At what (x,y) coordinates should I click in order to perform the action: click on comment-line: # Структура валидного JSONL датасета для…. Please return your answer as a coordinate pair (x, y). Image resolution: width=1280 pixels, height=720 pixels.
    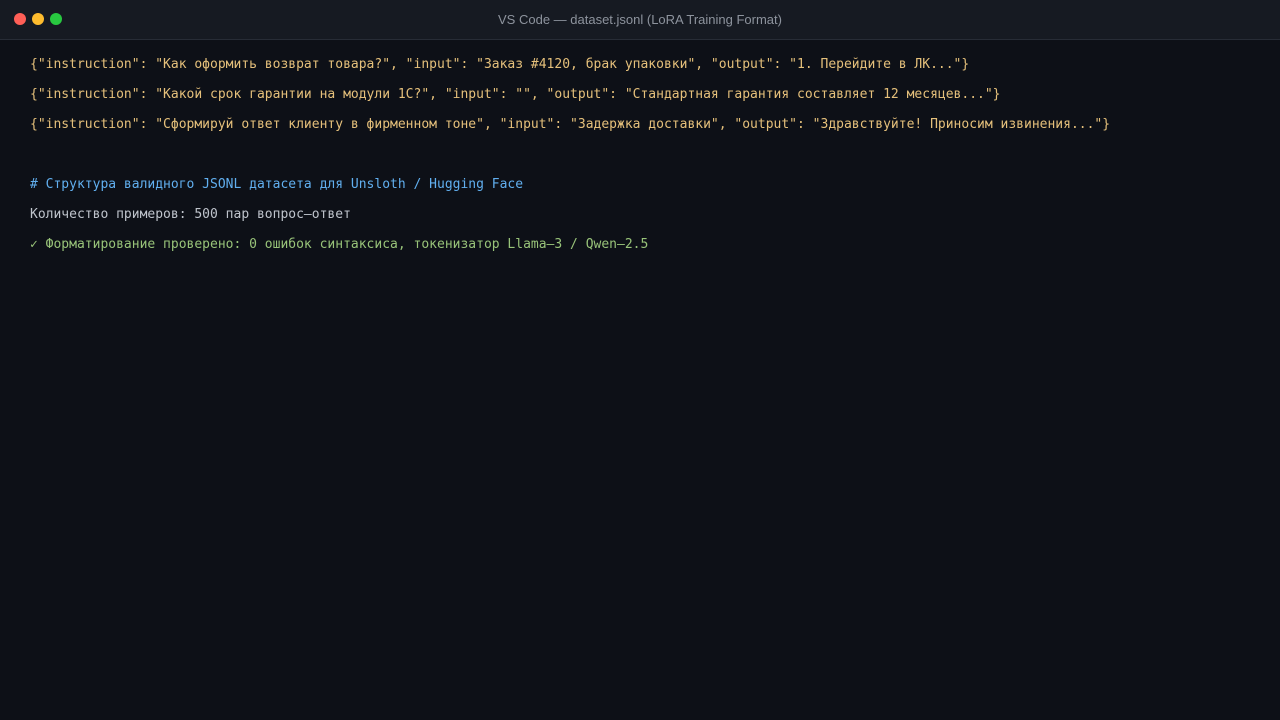
    Looking at the image, I should click on (276, 185).